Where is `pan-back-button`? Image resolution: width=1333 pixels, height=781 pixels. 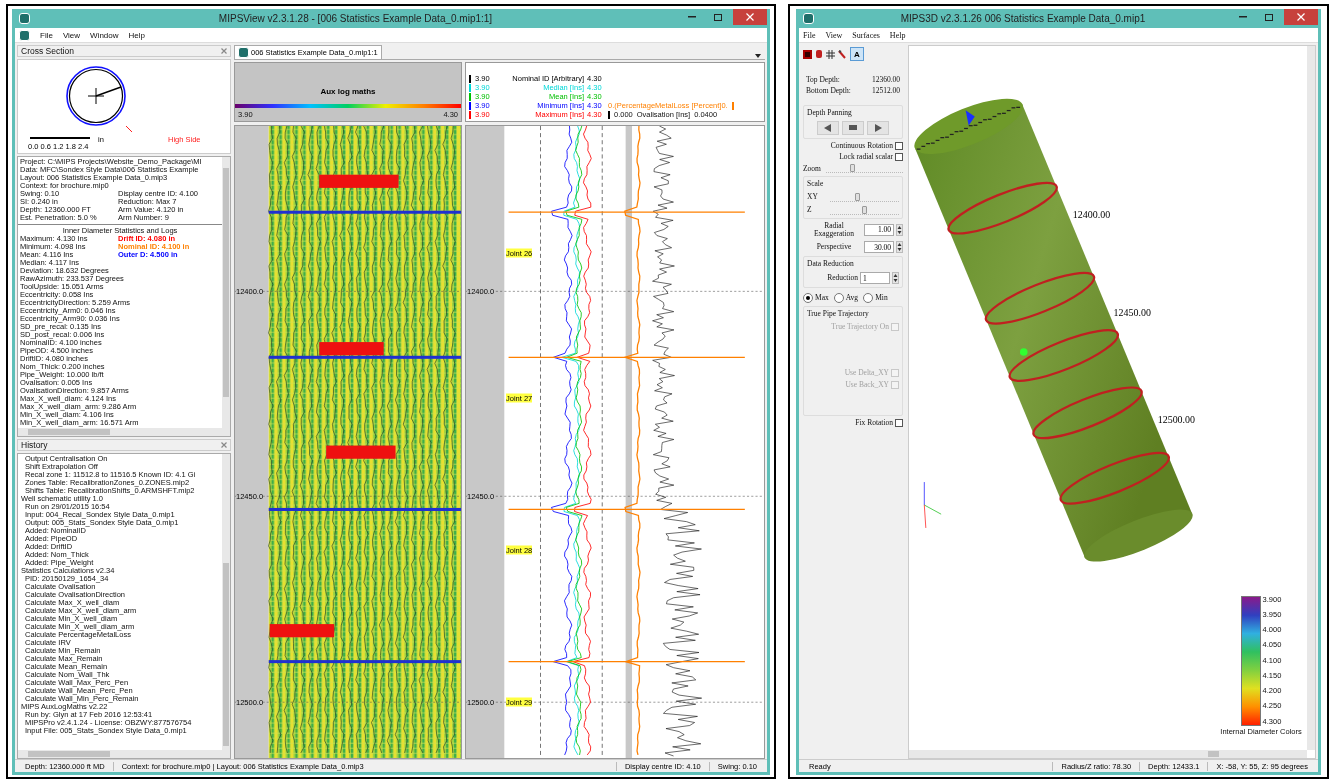 pan-back-button is located at coordinates (828, 127).